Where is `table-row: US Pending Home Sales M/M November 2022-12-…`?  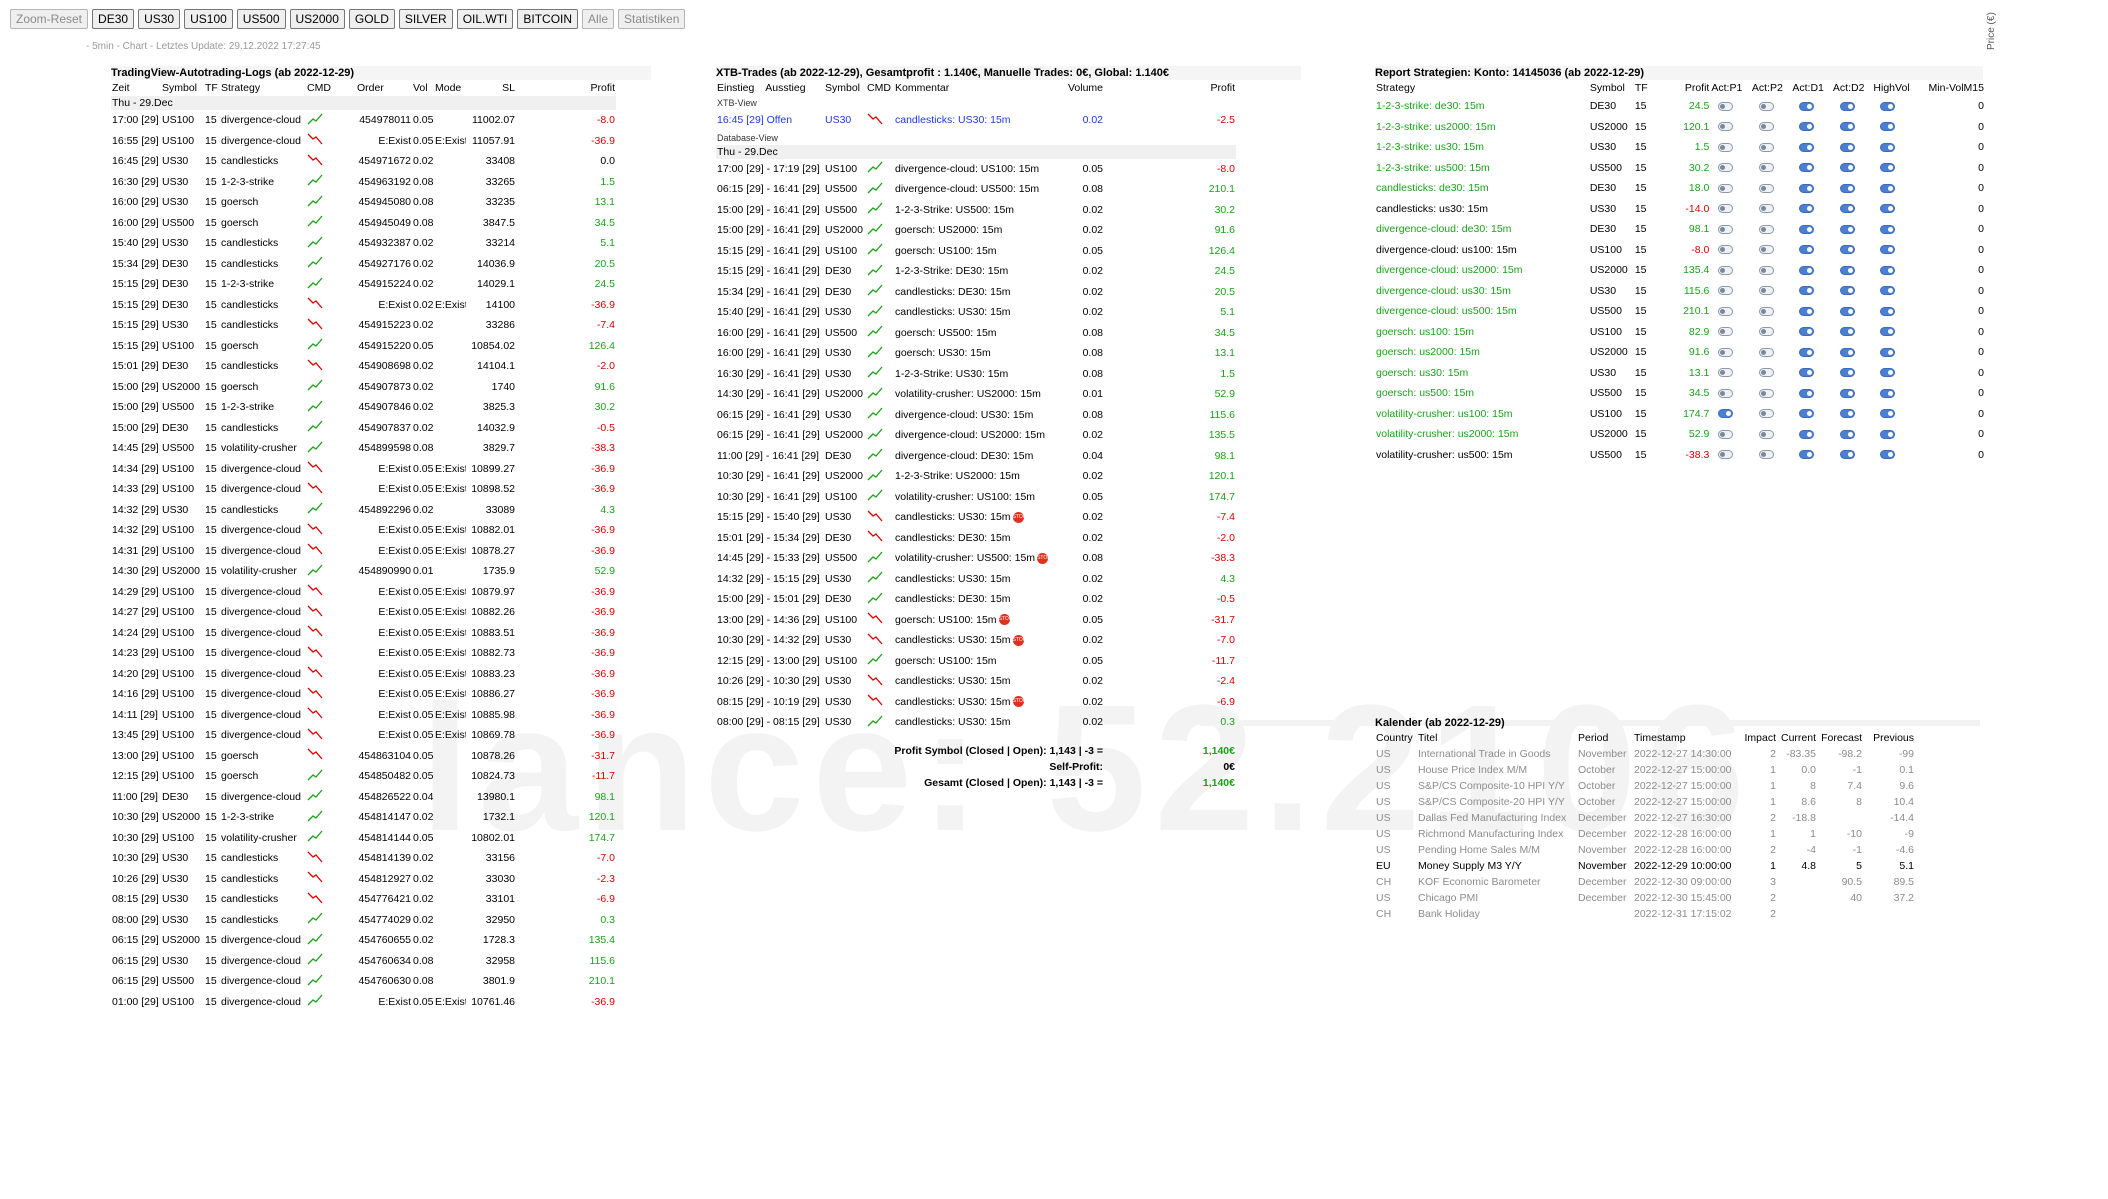 table-row: US Pending Home Sales M/M November 2022-12-… is located at coordinates (1645, 850).